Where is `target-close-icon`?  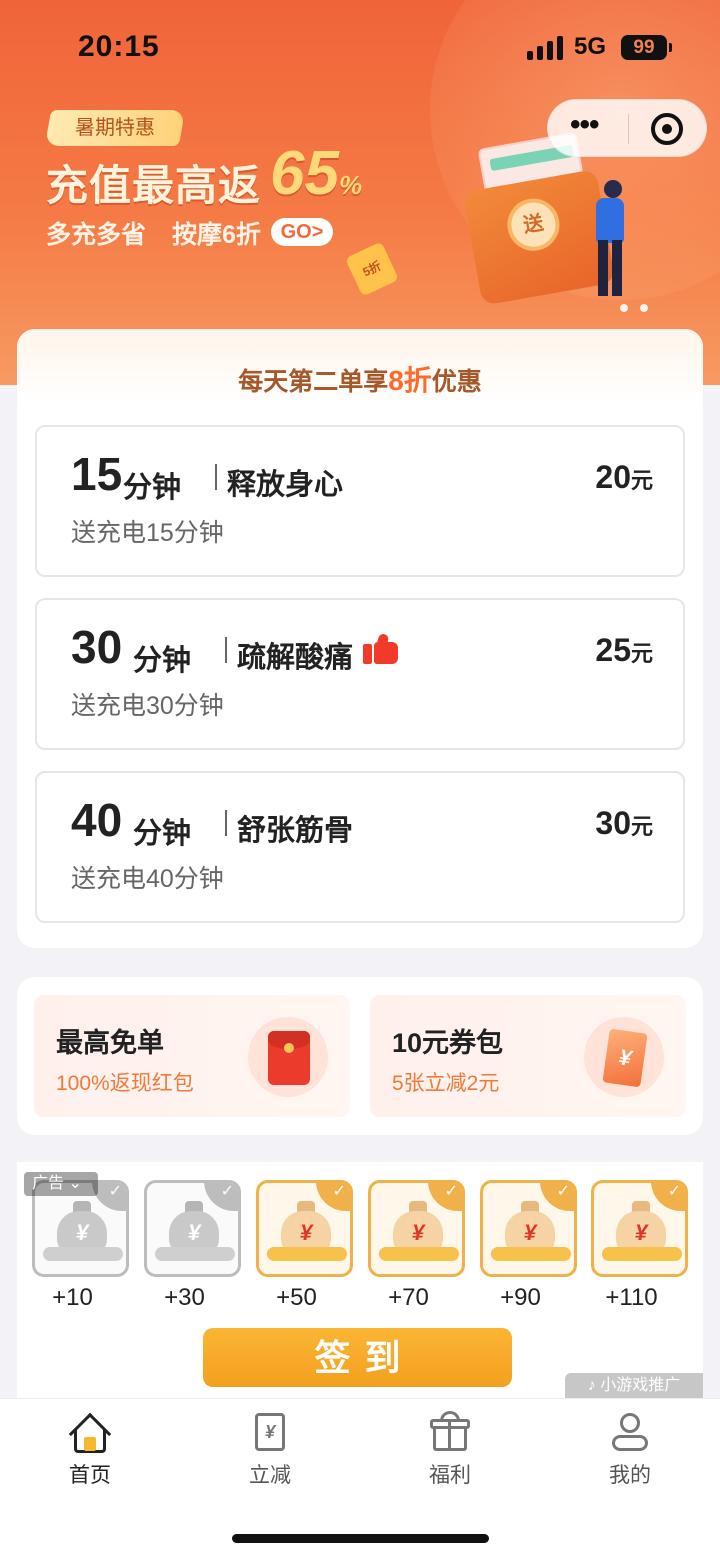 target-close-icon is located at coordinates (667, 129).